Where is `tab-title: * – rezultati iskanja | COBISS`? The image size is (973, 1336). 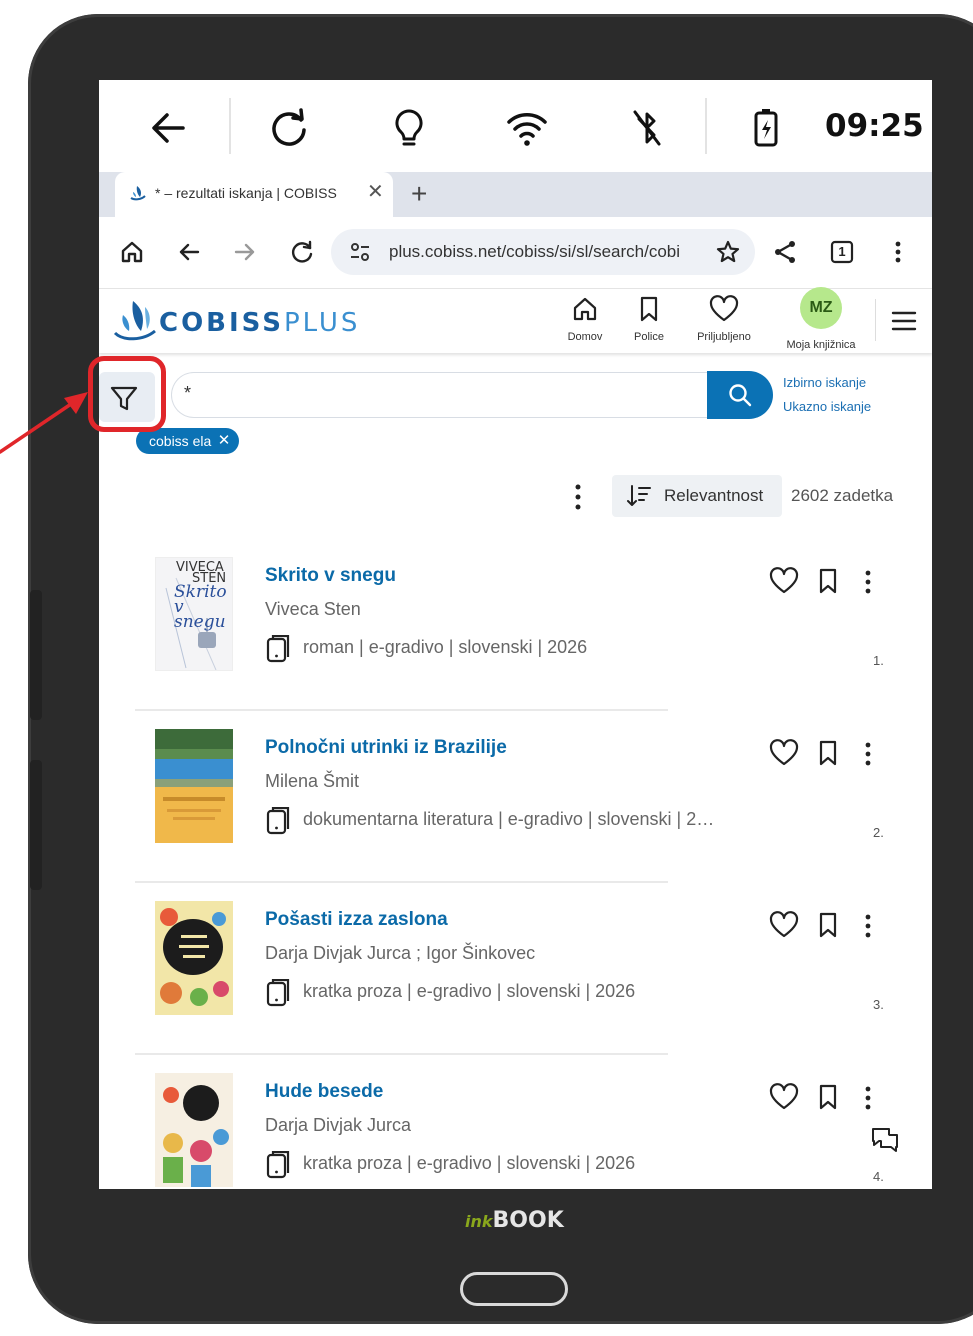 tab-title: * – rezultati iskanja | COBISS is located at coordinates (246, 193).